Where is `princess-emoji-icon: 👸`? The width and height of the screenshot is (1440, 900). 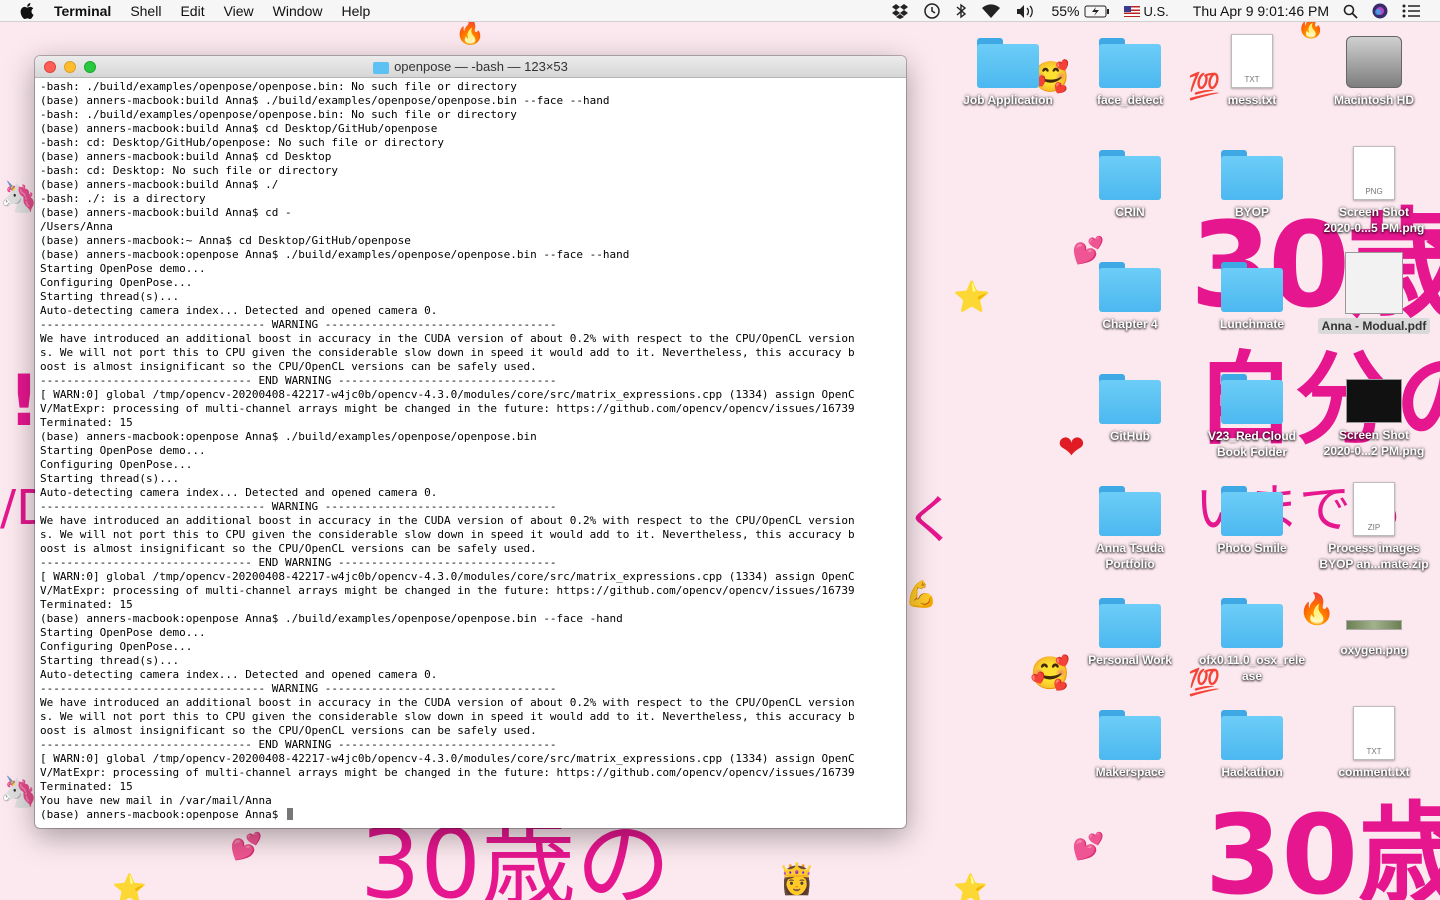
princess-emoji-icon: 👸 is located at coordinates (797, 879).